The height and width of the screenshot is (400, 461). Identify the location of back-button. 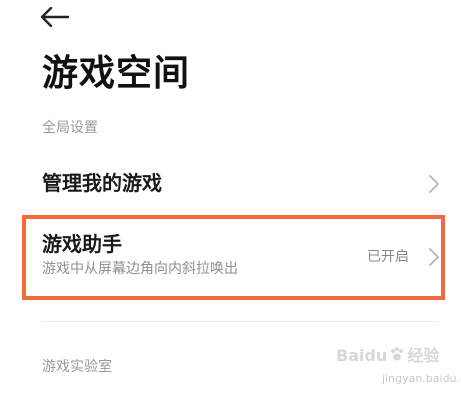
(60, 19).